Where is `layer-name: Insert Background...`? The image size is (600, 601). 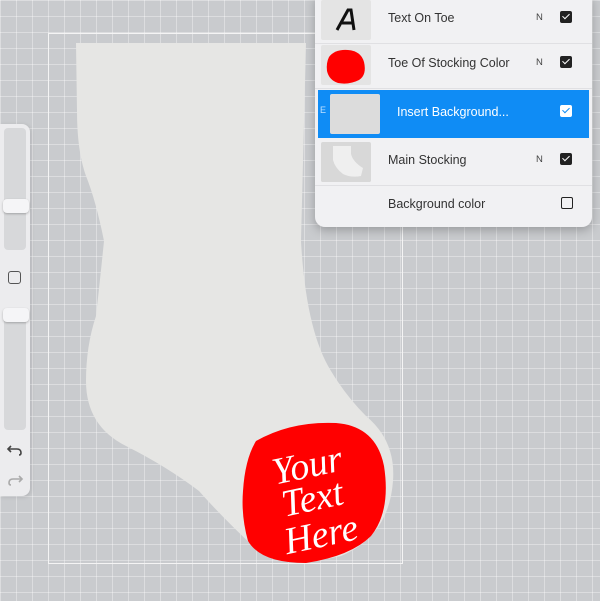
layer-name: Insert Background... is located at coordinates (453, 112).